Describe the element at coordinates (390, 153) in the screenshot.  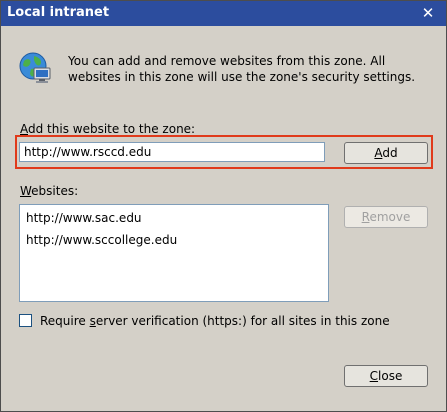
I see `add-button-label: dd` at that location.